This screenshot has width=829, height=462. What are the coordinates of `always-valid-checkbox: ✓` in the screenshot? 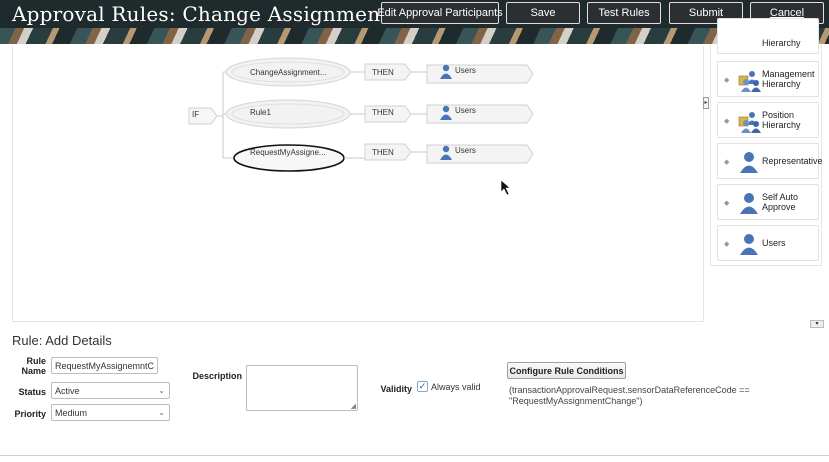 It's located at (422, 386).